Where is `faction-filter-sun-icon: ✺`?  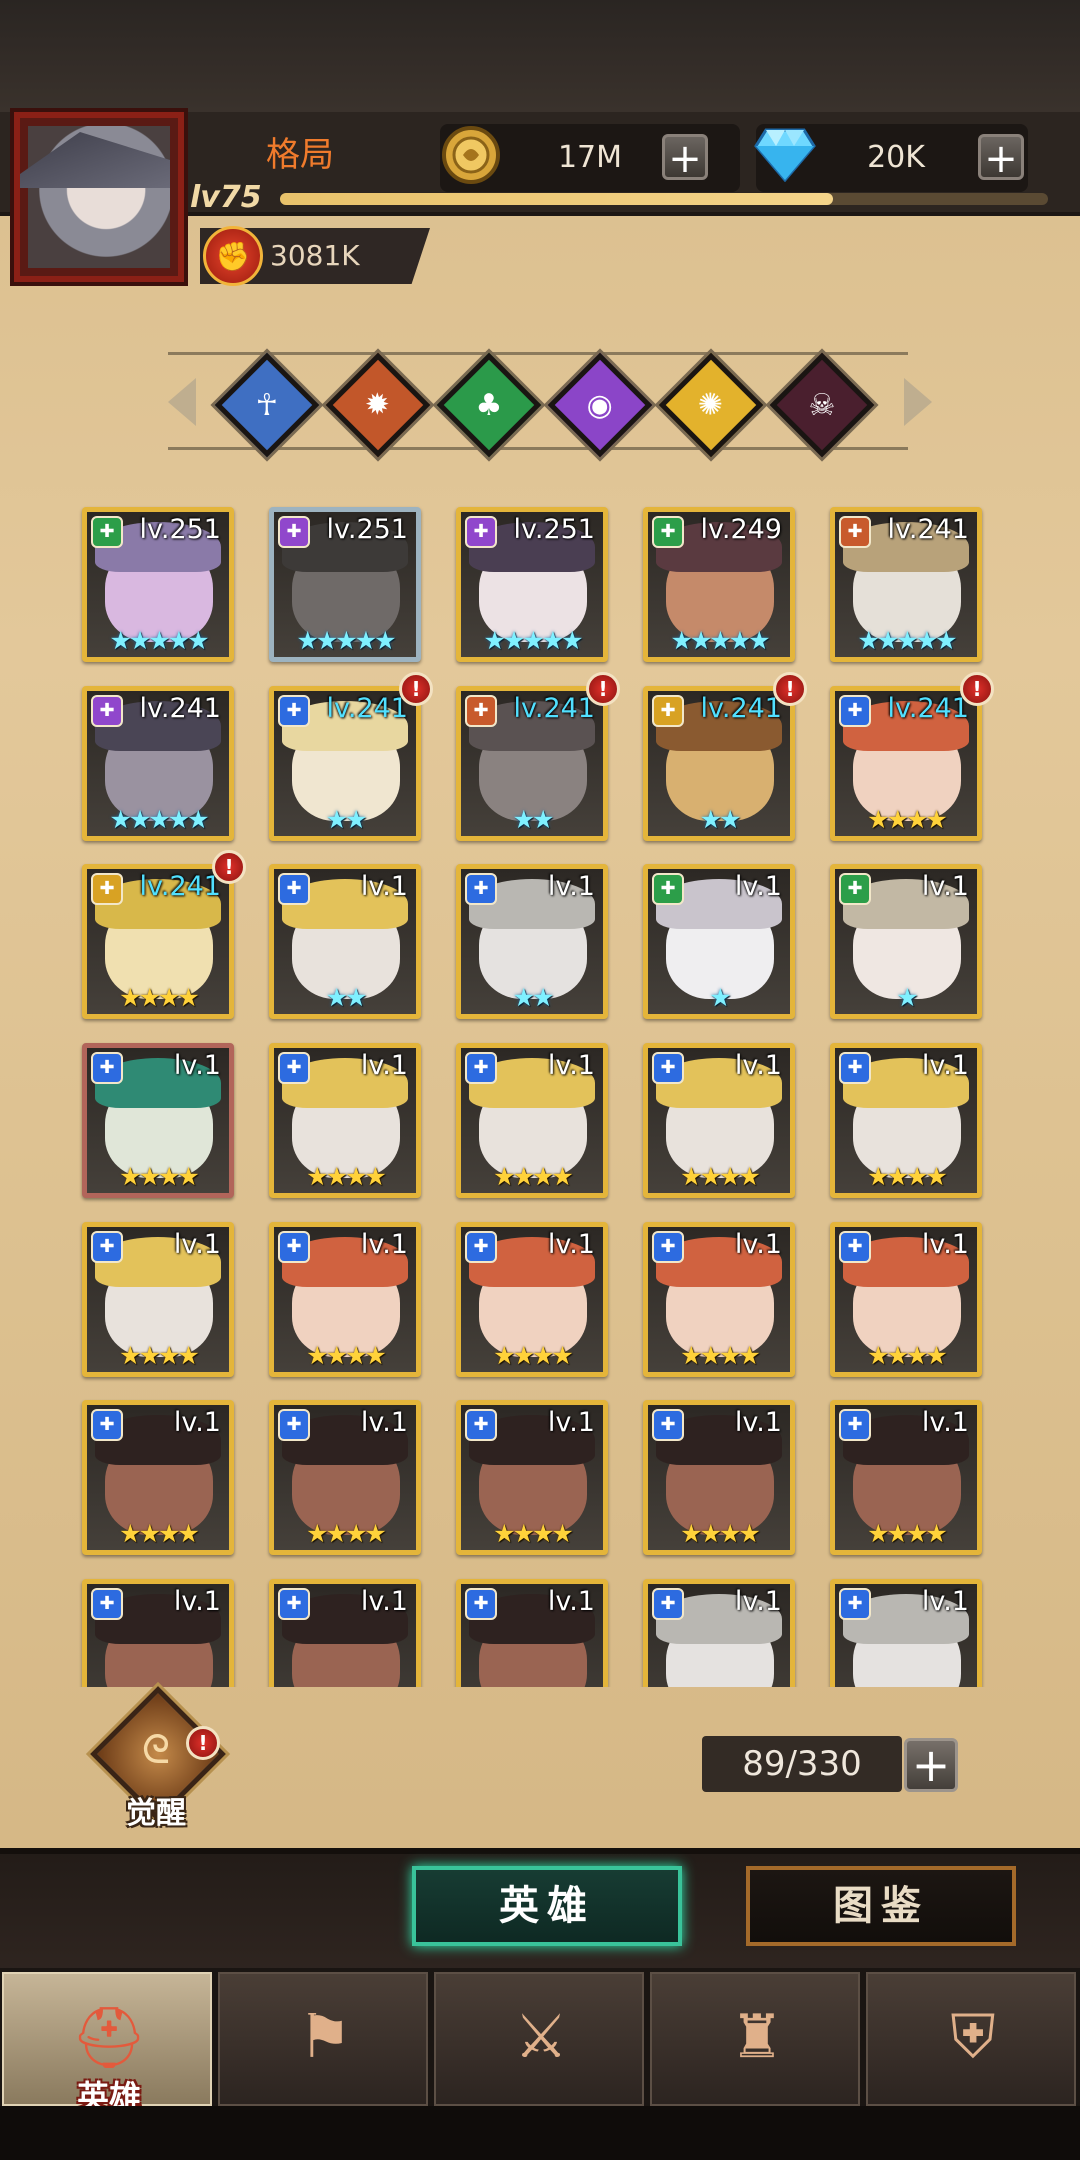
faction-filter-sun-icon: ✺ is located at coordinates (711, 405).